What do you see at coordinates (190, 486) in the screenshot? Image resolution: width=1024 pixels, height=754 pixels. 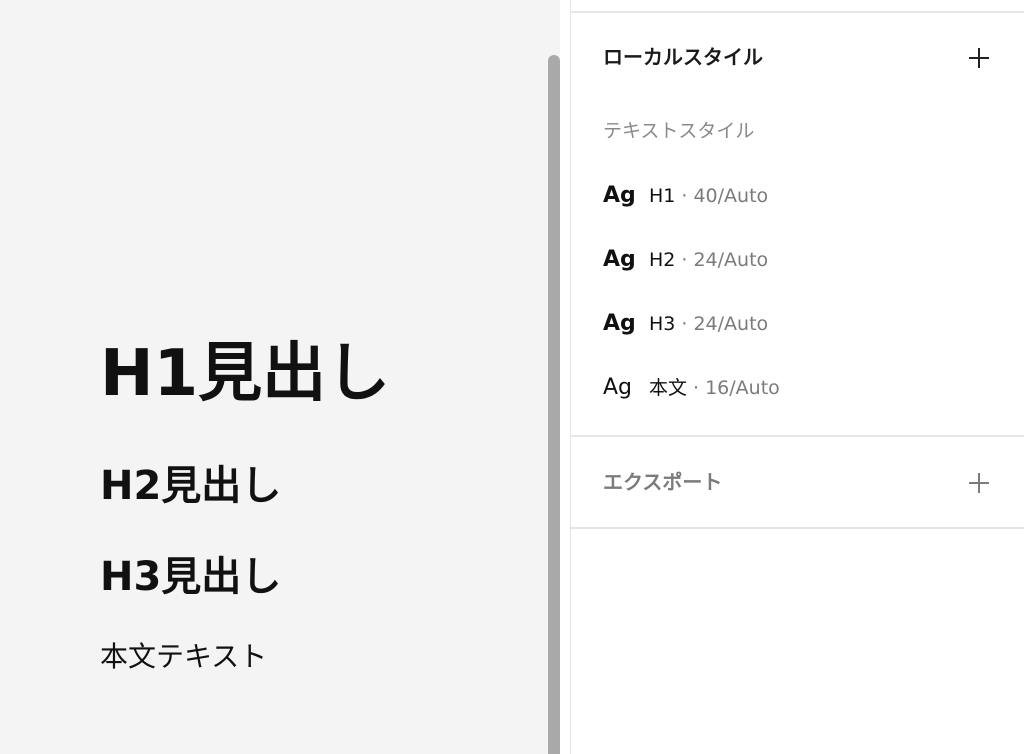 I see `canvas-h2-text: H2見出し` at bounding box center [190, 486].